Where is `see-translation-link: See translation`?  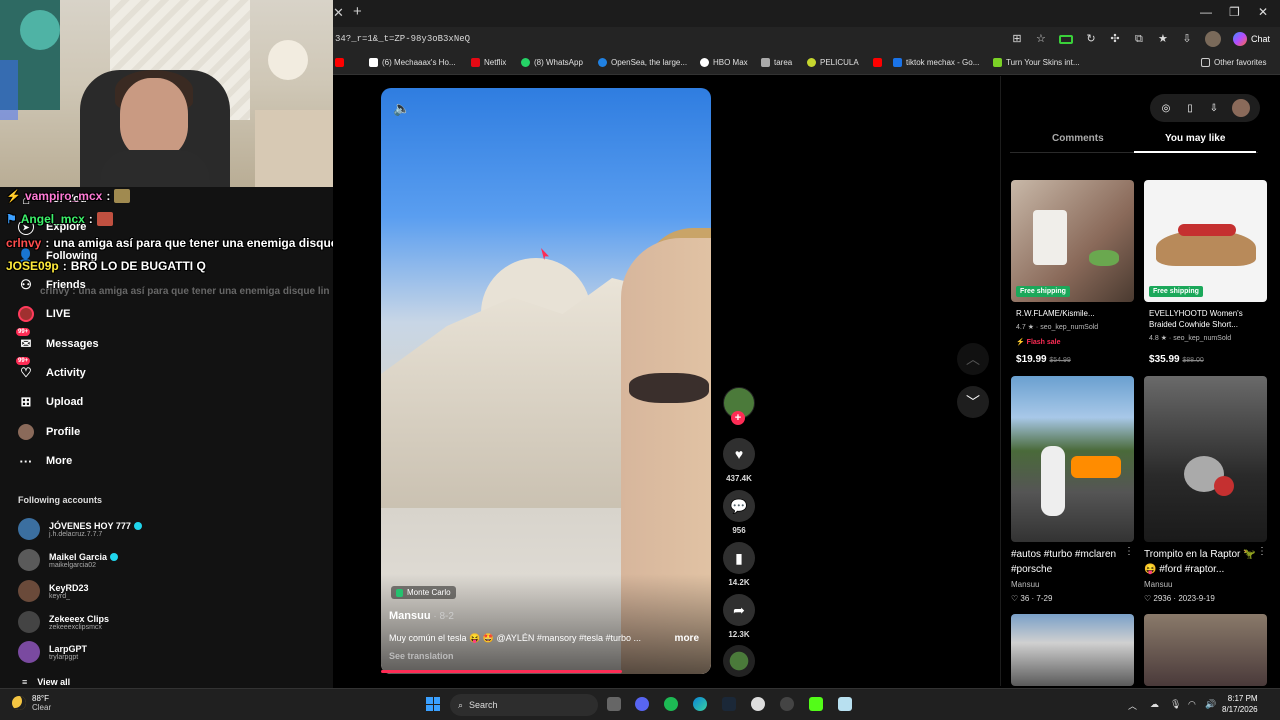
see-translation-link: See translation is located at coordinates (421, 656).